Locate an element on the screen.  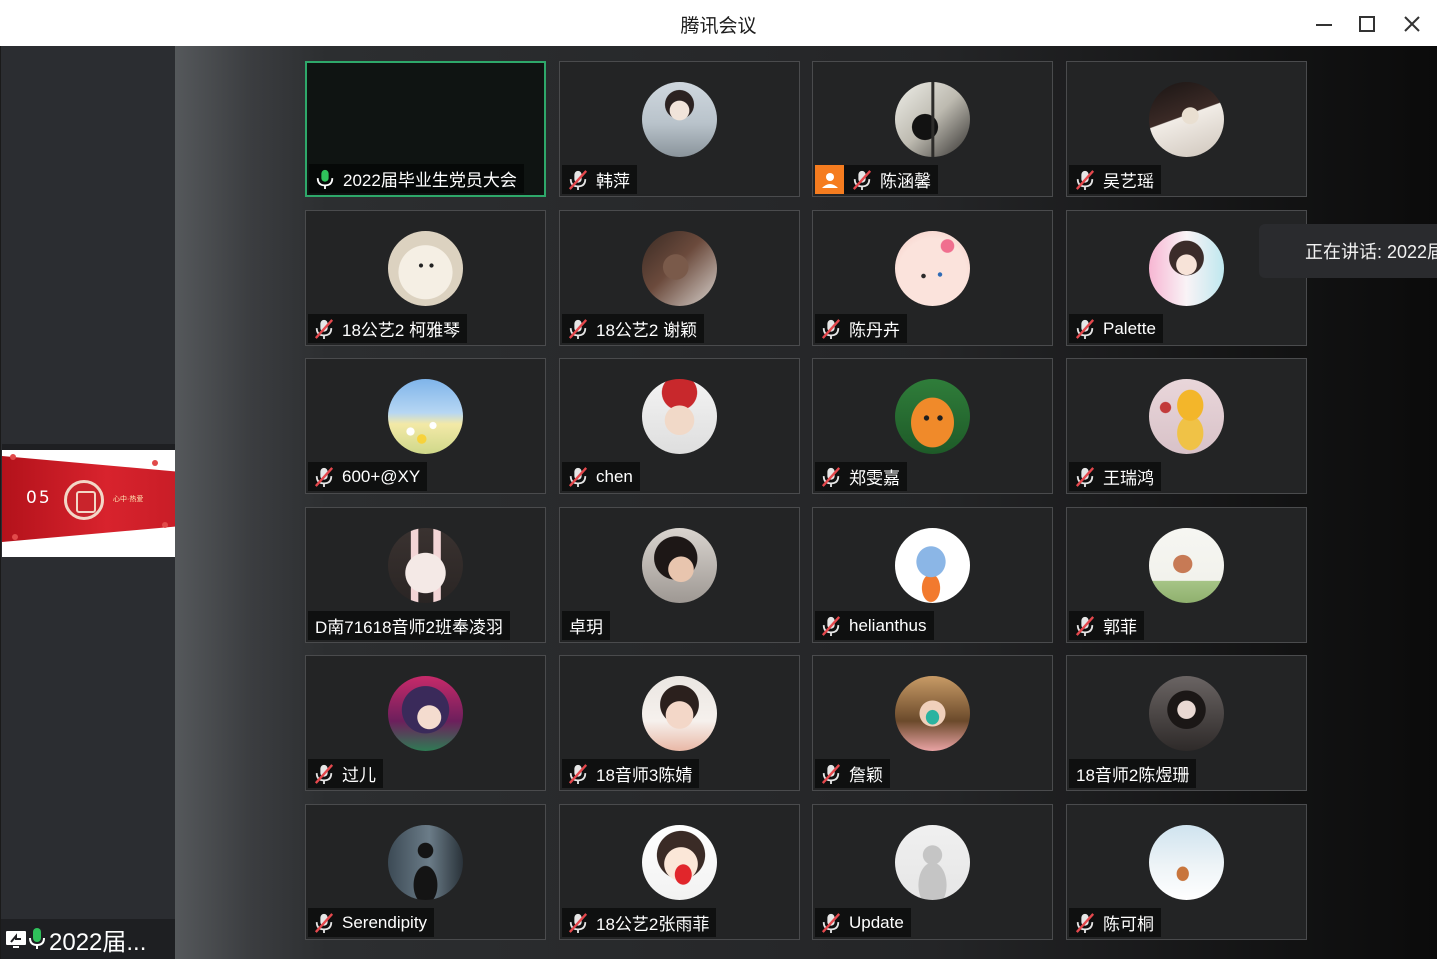
user-badge-icon is located at coordinates (829, 179).